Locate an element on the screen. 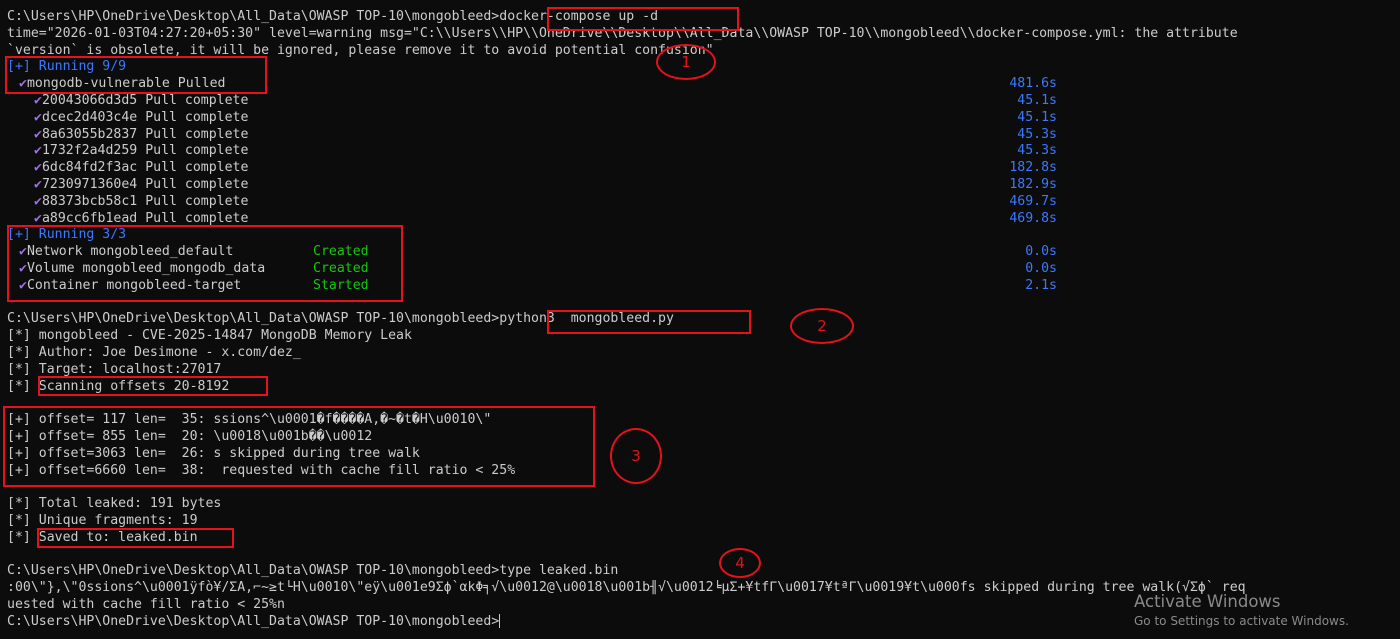  annotation-circle-1: 1 is located at coordinates (686, 62).